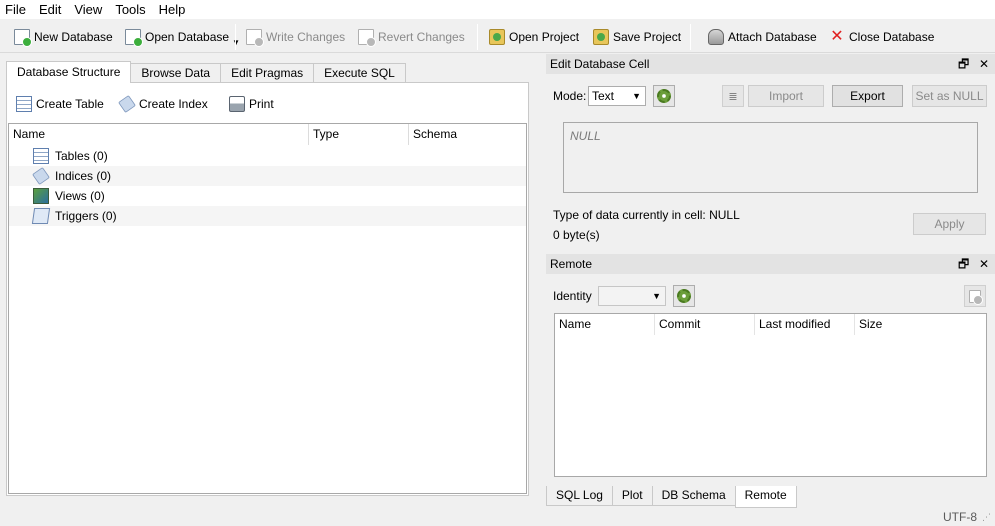 The image size is (995, 526). What do you see at coordinates (89, 9) in the screenshot?
I see `menu-view: View` at bounding box center [89, 9].